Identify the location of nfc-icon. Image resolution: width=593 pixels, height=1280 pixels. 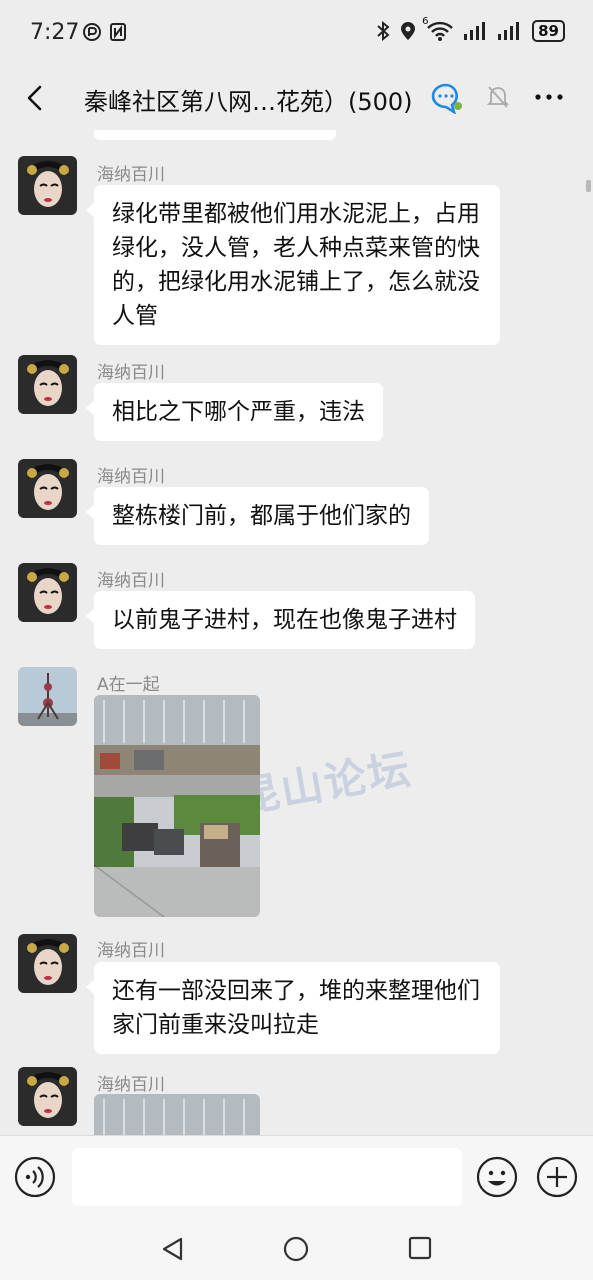
(118, 32).